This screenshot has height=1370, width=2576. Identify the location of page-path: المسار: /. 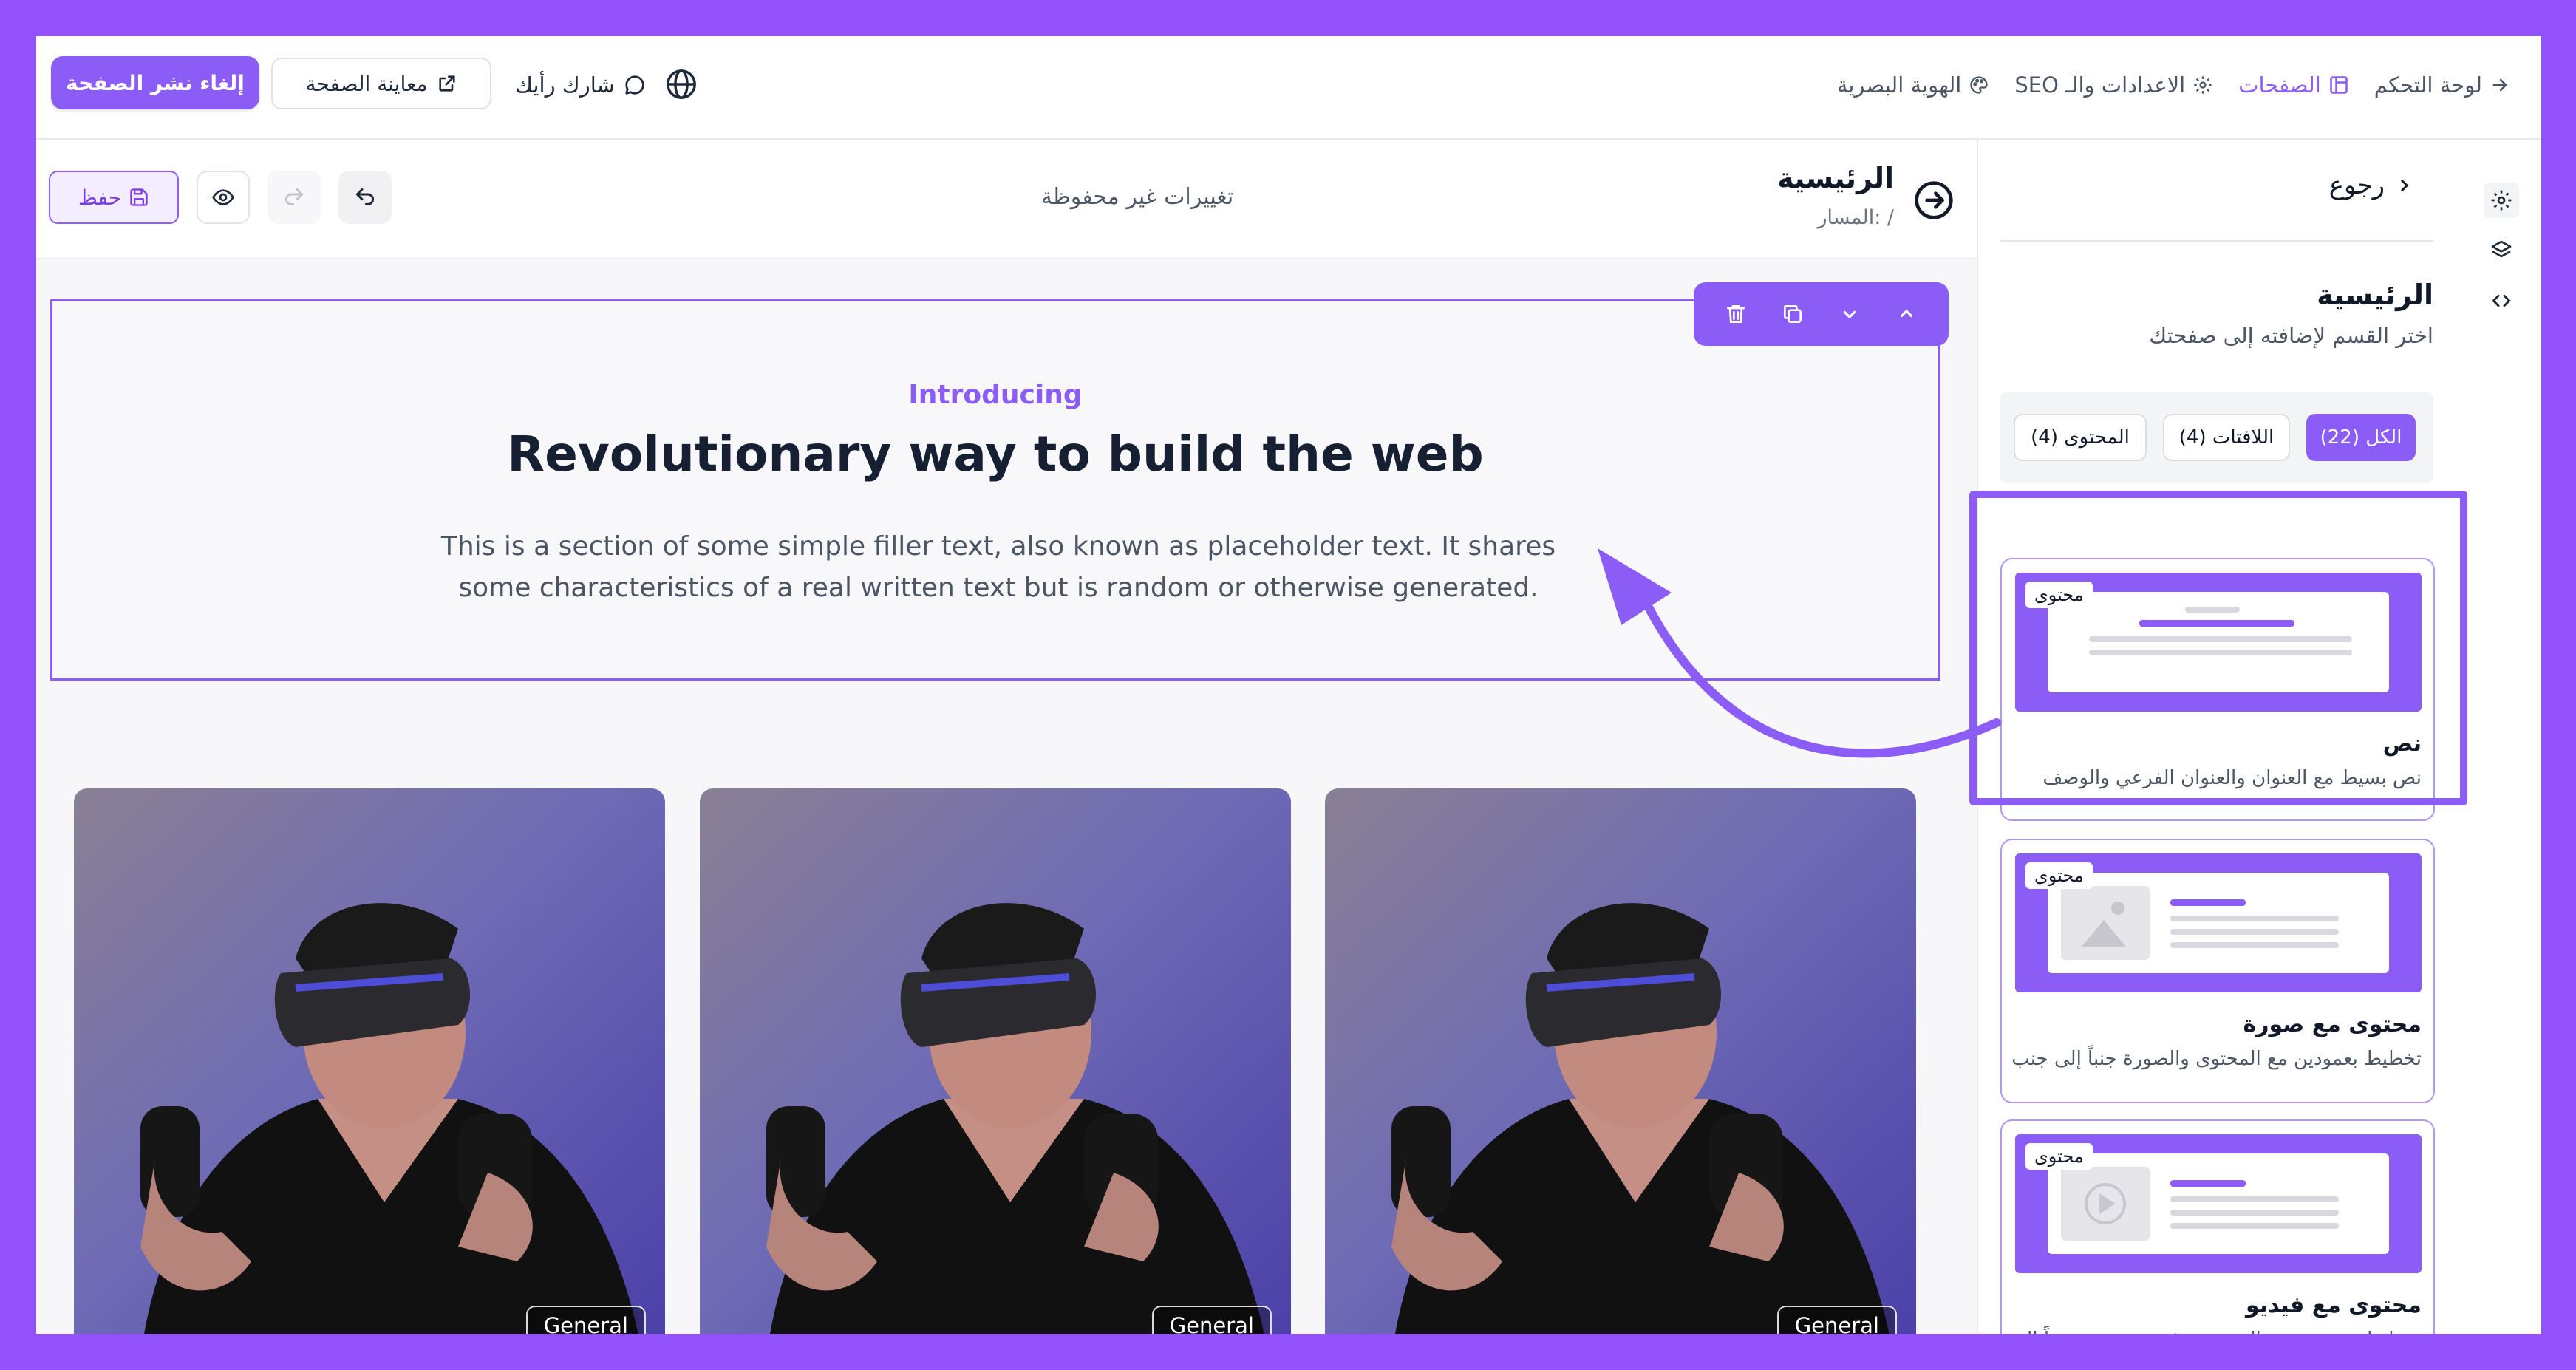
(1855, 218).